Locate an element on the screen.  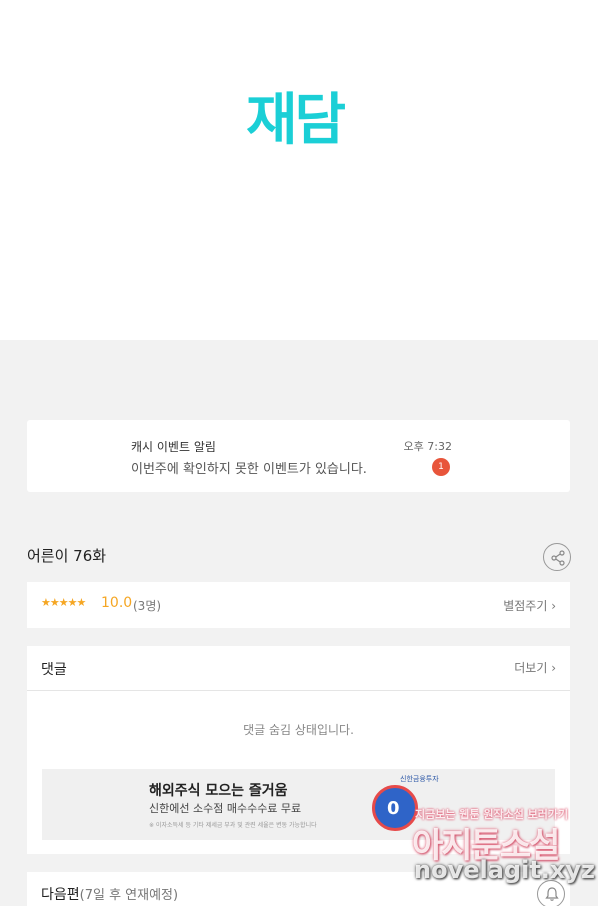
watermark-url: novelagit.xyz is located at coordinates (505, 870).